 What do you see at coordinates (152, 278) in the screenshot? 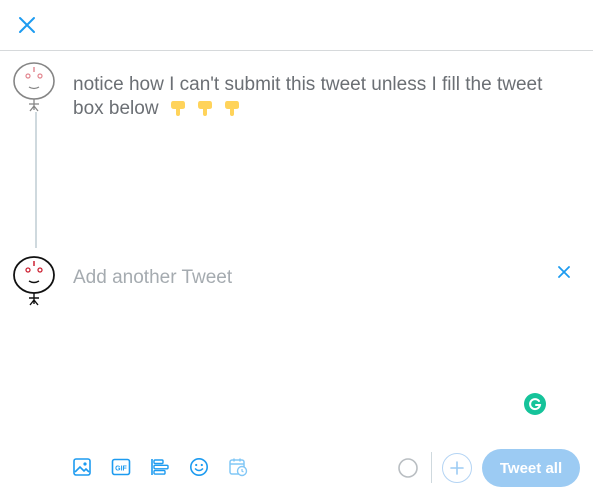
I see `tweet-input: Add another Tweet` at bounding box center [152, 278].